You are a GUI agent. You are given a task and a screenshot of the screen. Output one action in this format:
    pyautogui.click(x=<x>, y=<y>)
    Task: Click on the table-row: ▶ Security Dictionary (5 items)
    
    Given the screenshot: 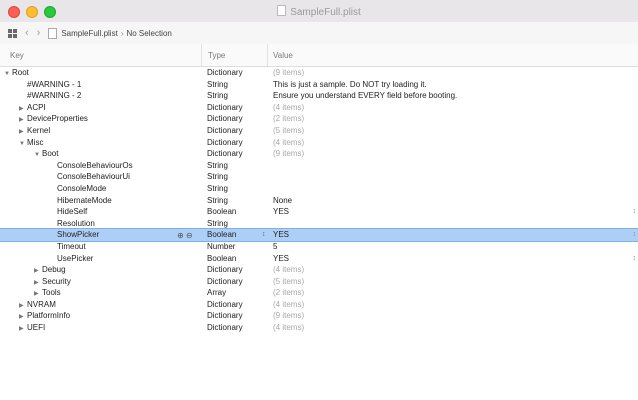 What is the action you would take?
    pyautogui.click(x=319, y=282)
    